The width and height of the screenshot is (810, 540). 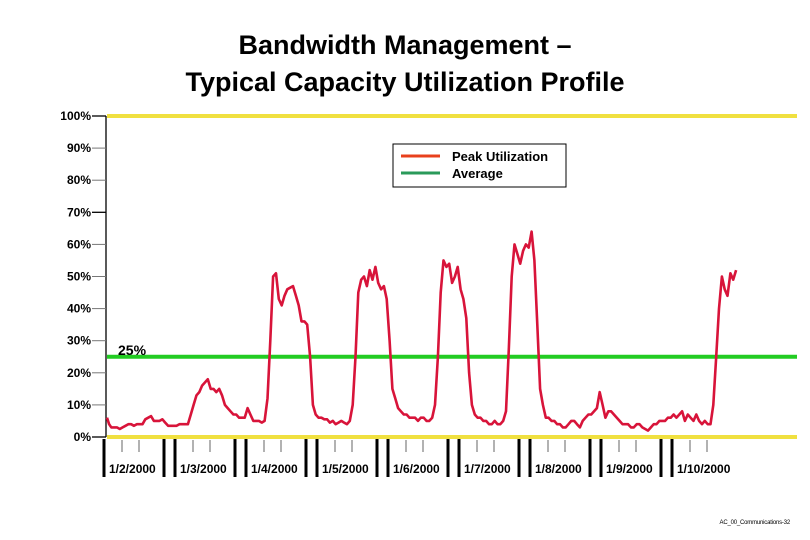 I want to click on slide-footer: AC_00_Communications-32, so click(x=755, y=523).